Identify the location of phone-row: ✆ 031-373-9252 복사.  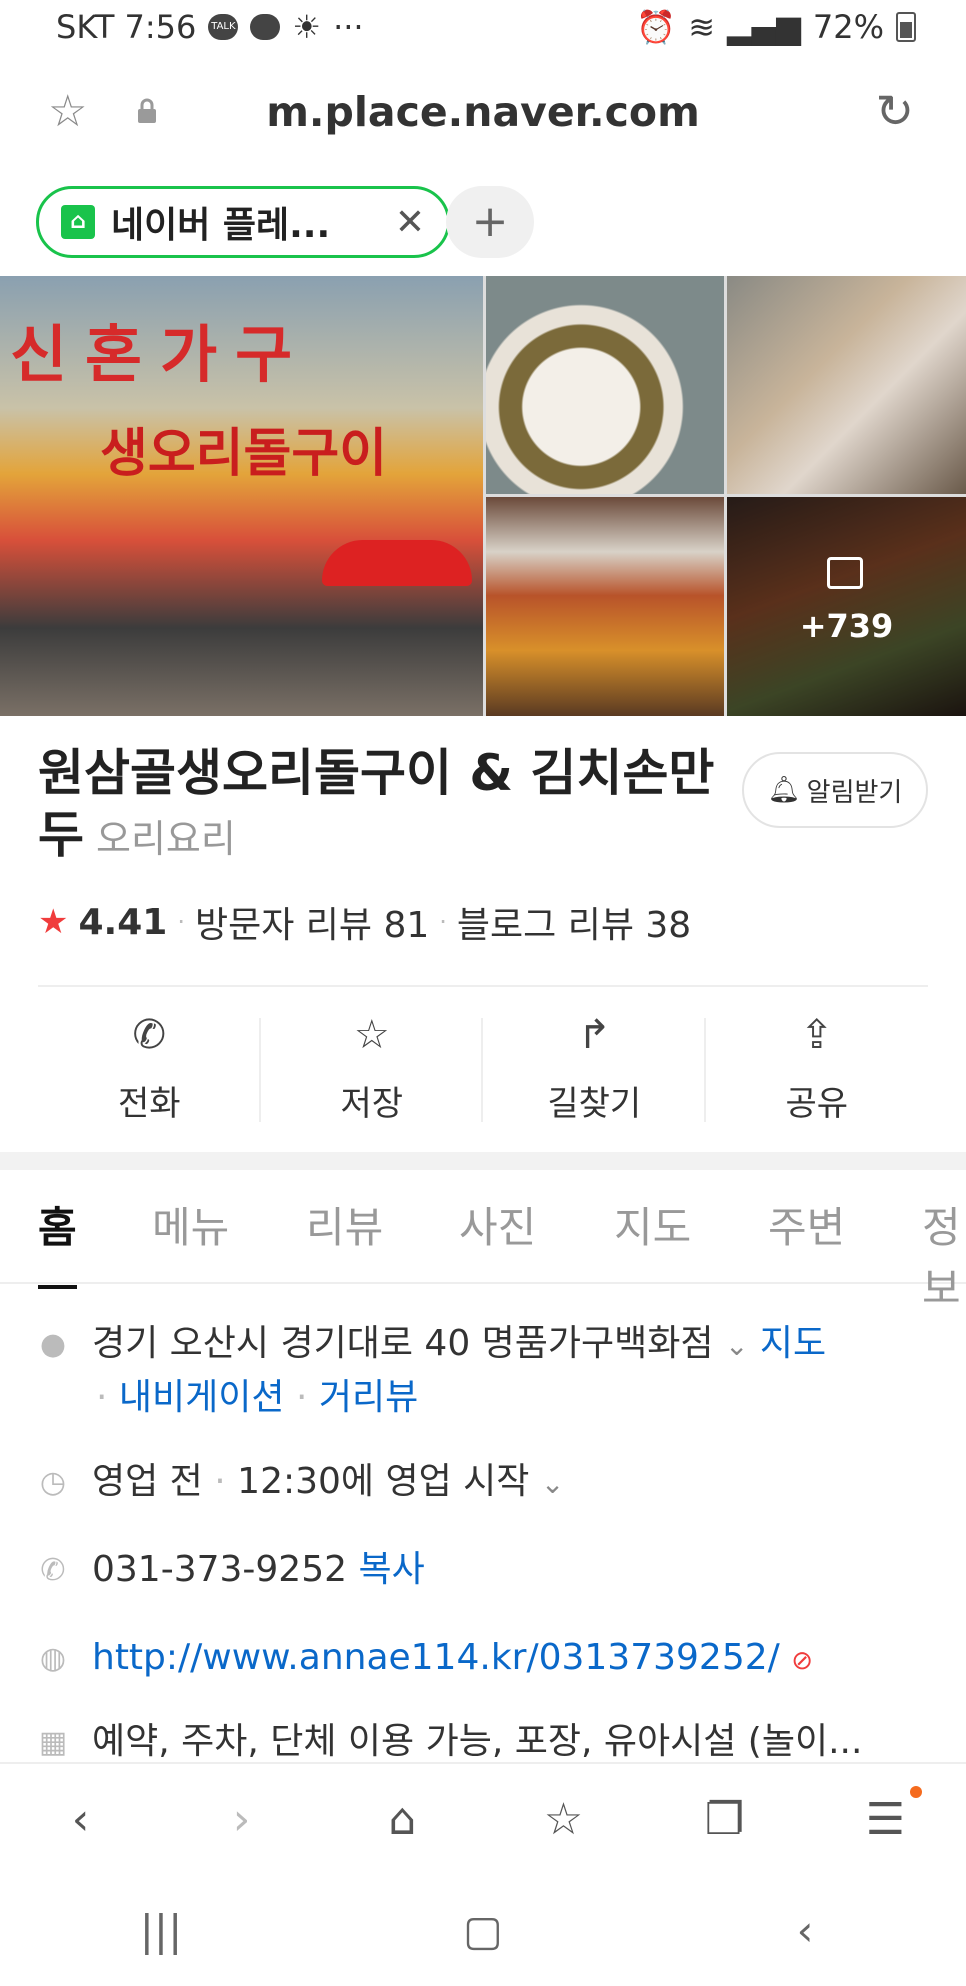
(488, 1570).